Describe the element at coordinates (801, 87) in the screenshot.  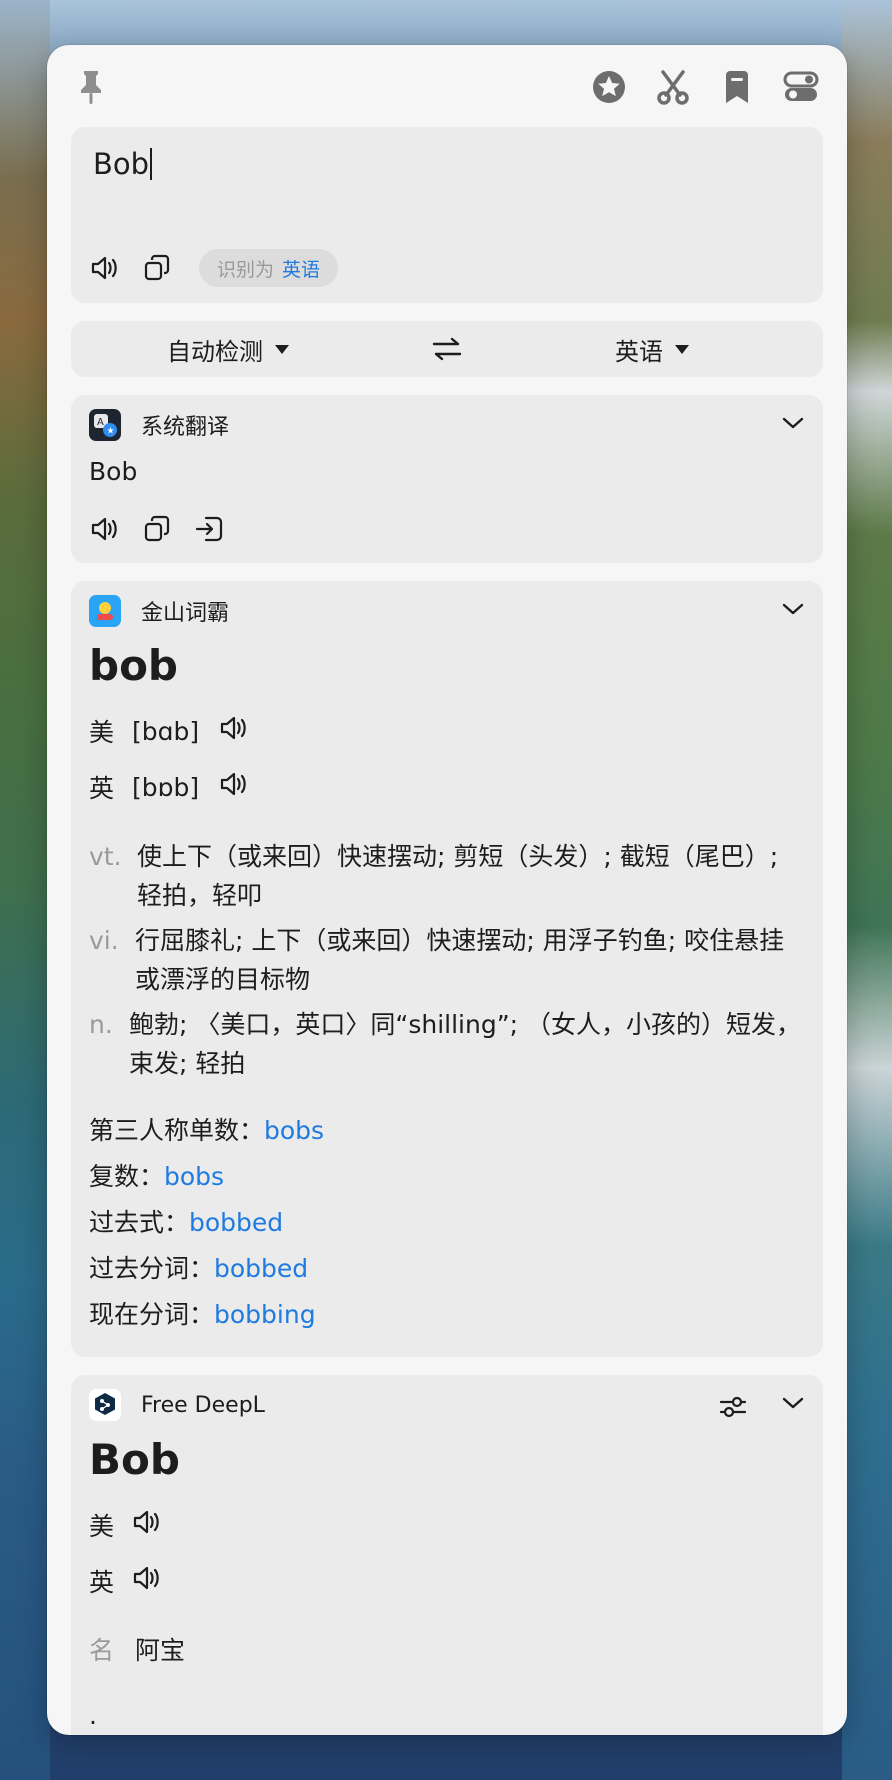
I see `toggle-settings-icon` at that location.